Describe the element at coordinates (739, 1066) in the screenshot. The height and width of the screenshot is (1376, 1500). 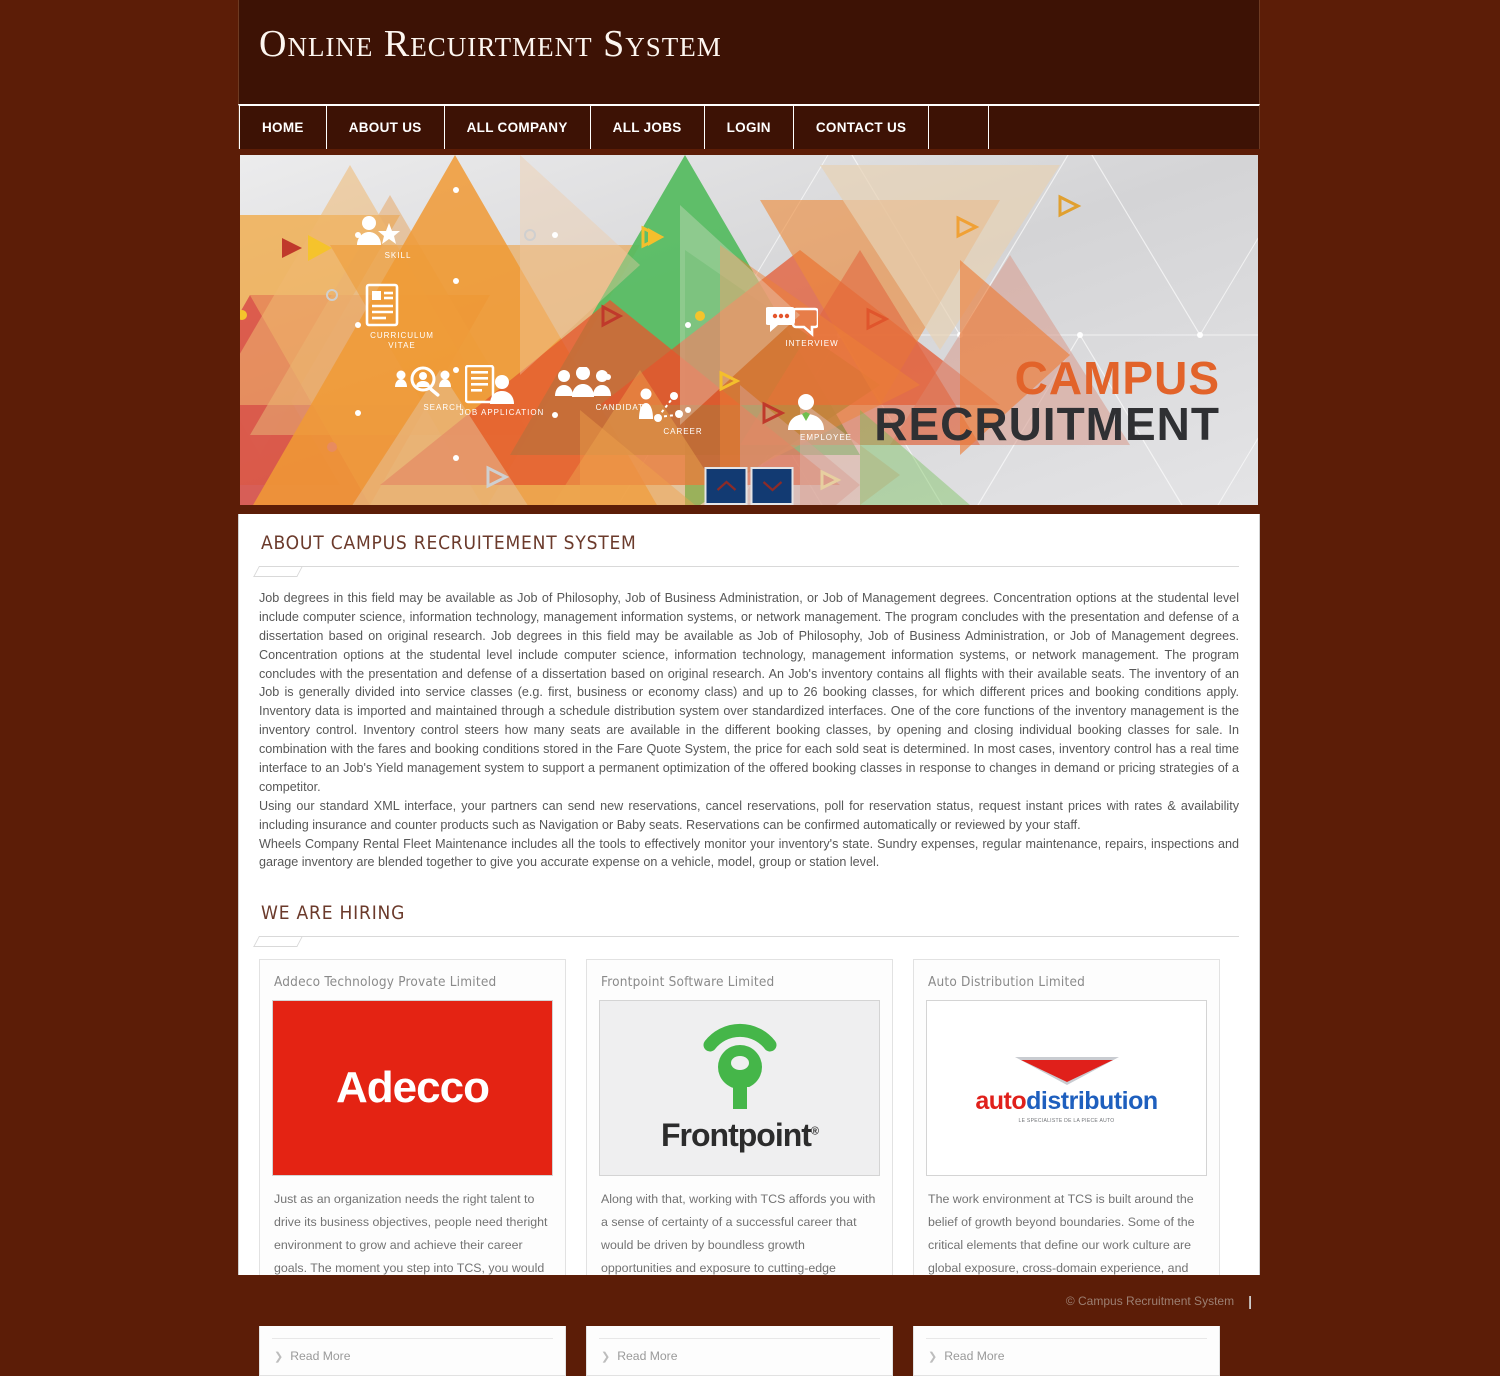
I see `frontpoint-key-icon` at that location.